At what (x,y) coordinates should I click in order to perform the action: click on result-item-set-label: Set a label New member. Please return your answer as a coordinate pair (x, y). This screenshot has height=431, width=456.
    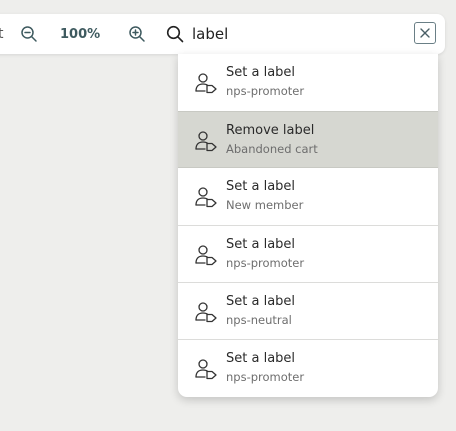
    Looking at the image, I should click on (308, 196).